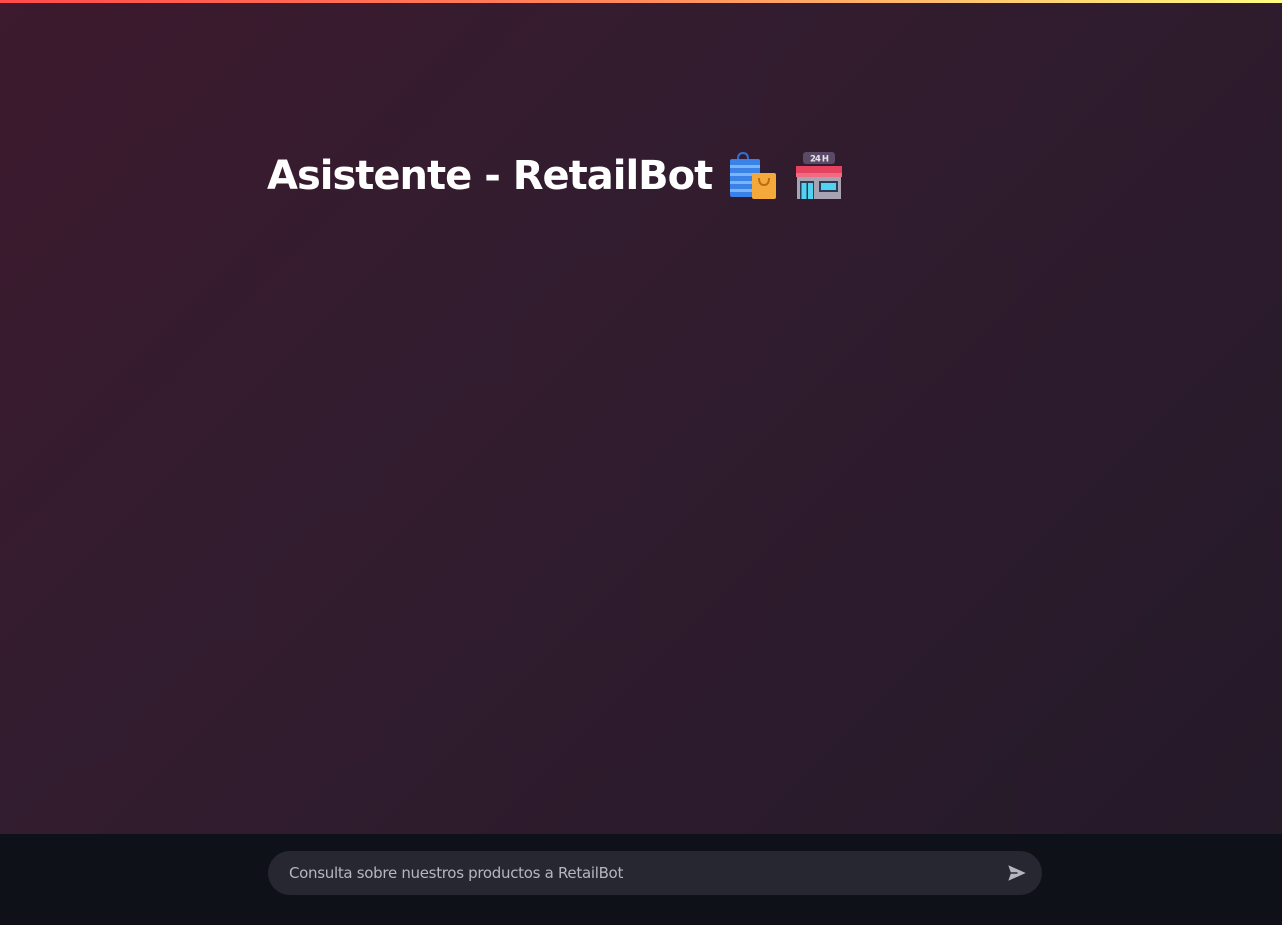 The image size is (1282, 925). I want to click on chat-input, so click(645, 873).